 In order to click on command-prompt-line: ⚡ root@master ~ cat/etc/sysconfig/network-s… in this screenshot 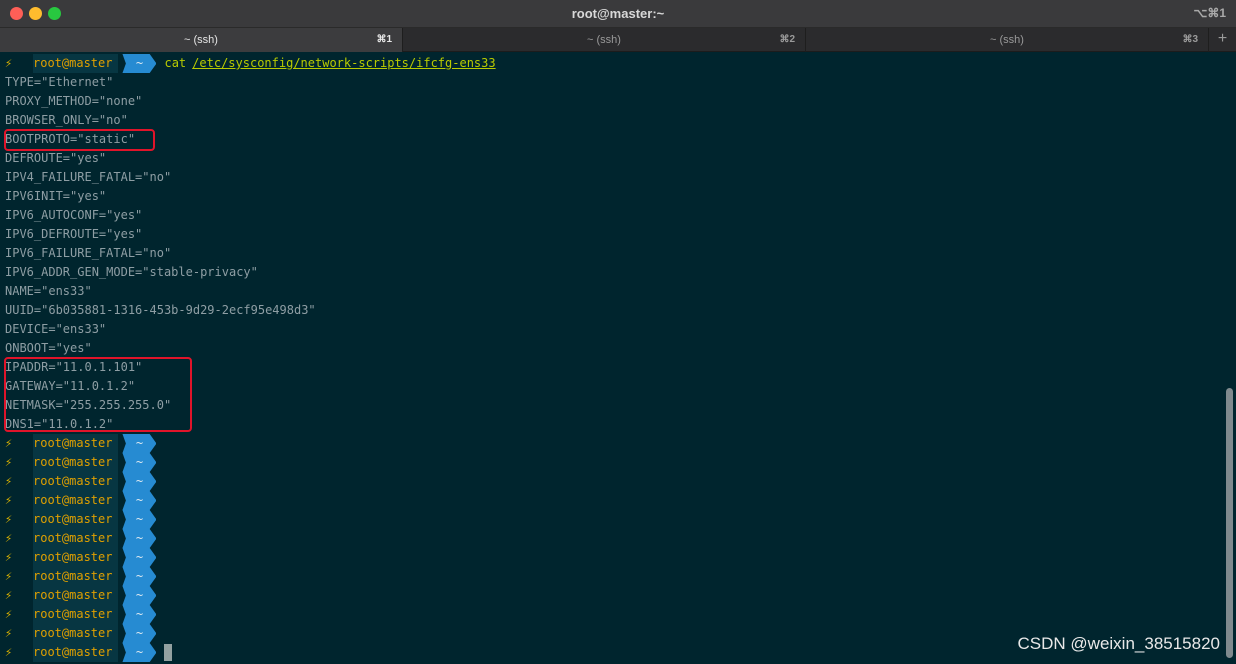, I will do `click(250, 63)`.